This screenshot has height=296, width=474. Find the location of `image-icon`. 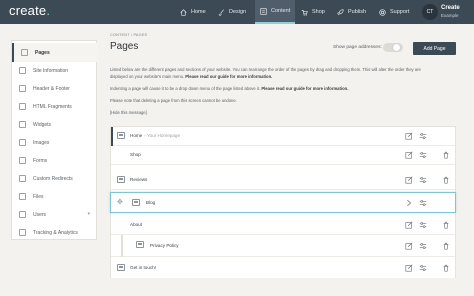

image-icon is located at coordinates (22, 142).